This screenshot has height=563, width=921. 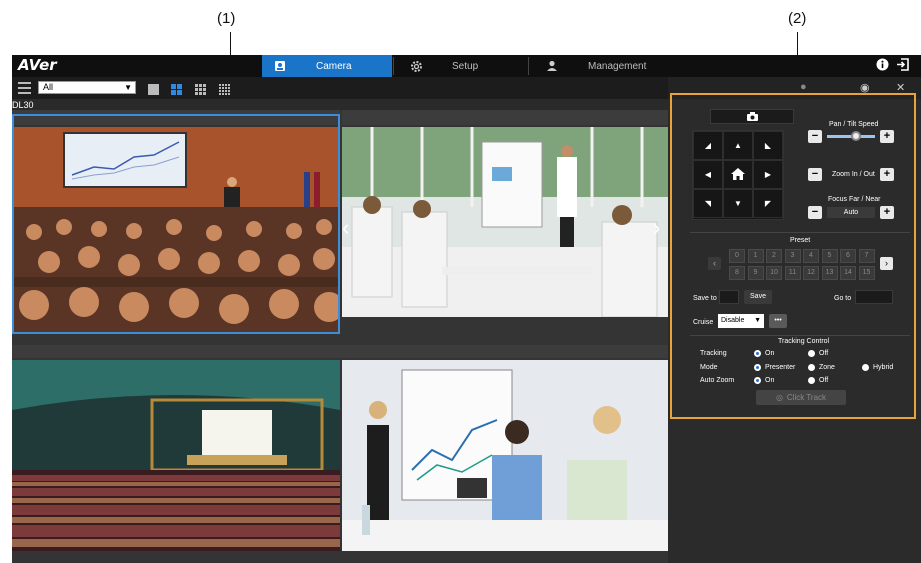 What do you see at coordinates (345, 228) in the screenshot?
I see `chevron-left-icon: ‹` at bounding box center [345, 228].